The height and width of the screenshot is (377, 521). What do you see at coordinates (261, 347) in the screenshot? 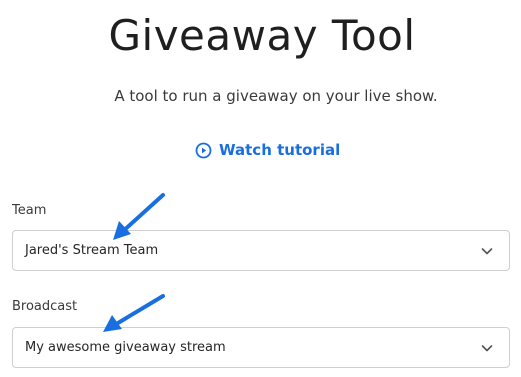
I see `broadcast-select: My awesome giveaway stream` at bounding box center [261, 347].